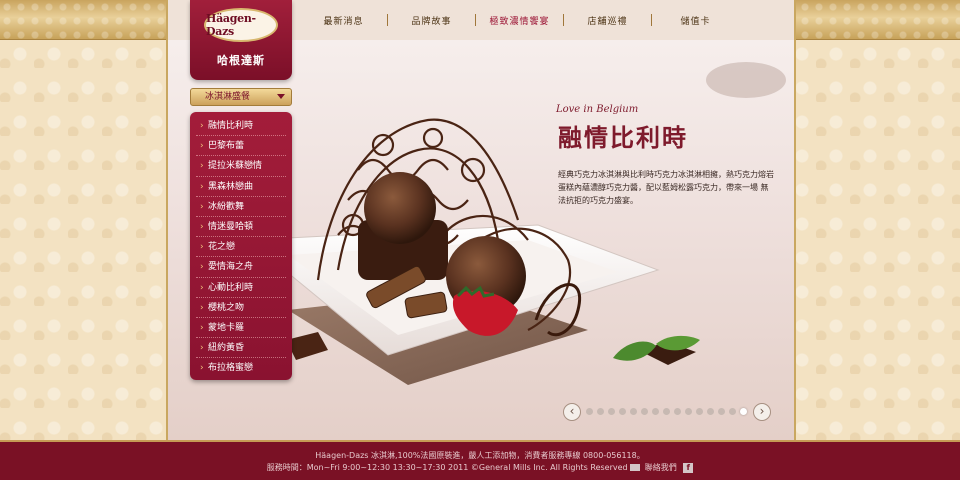 The height and width of the screenshot is (480, 960). I want to click on menu-item: 提拉米蘇戀情, so click(241, 166).